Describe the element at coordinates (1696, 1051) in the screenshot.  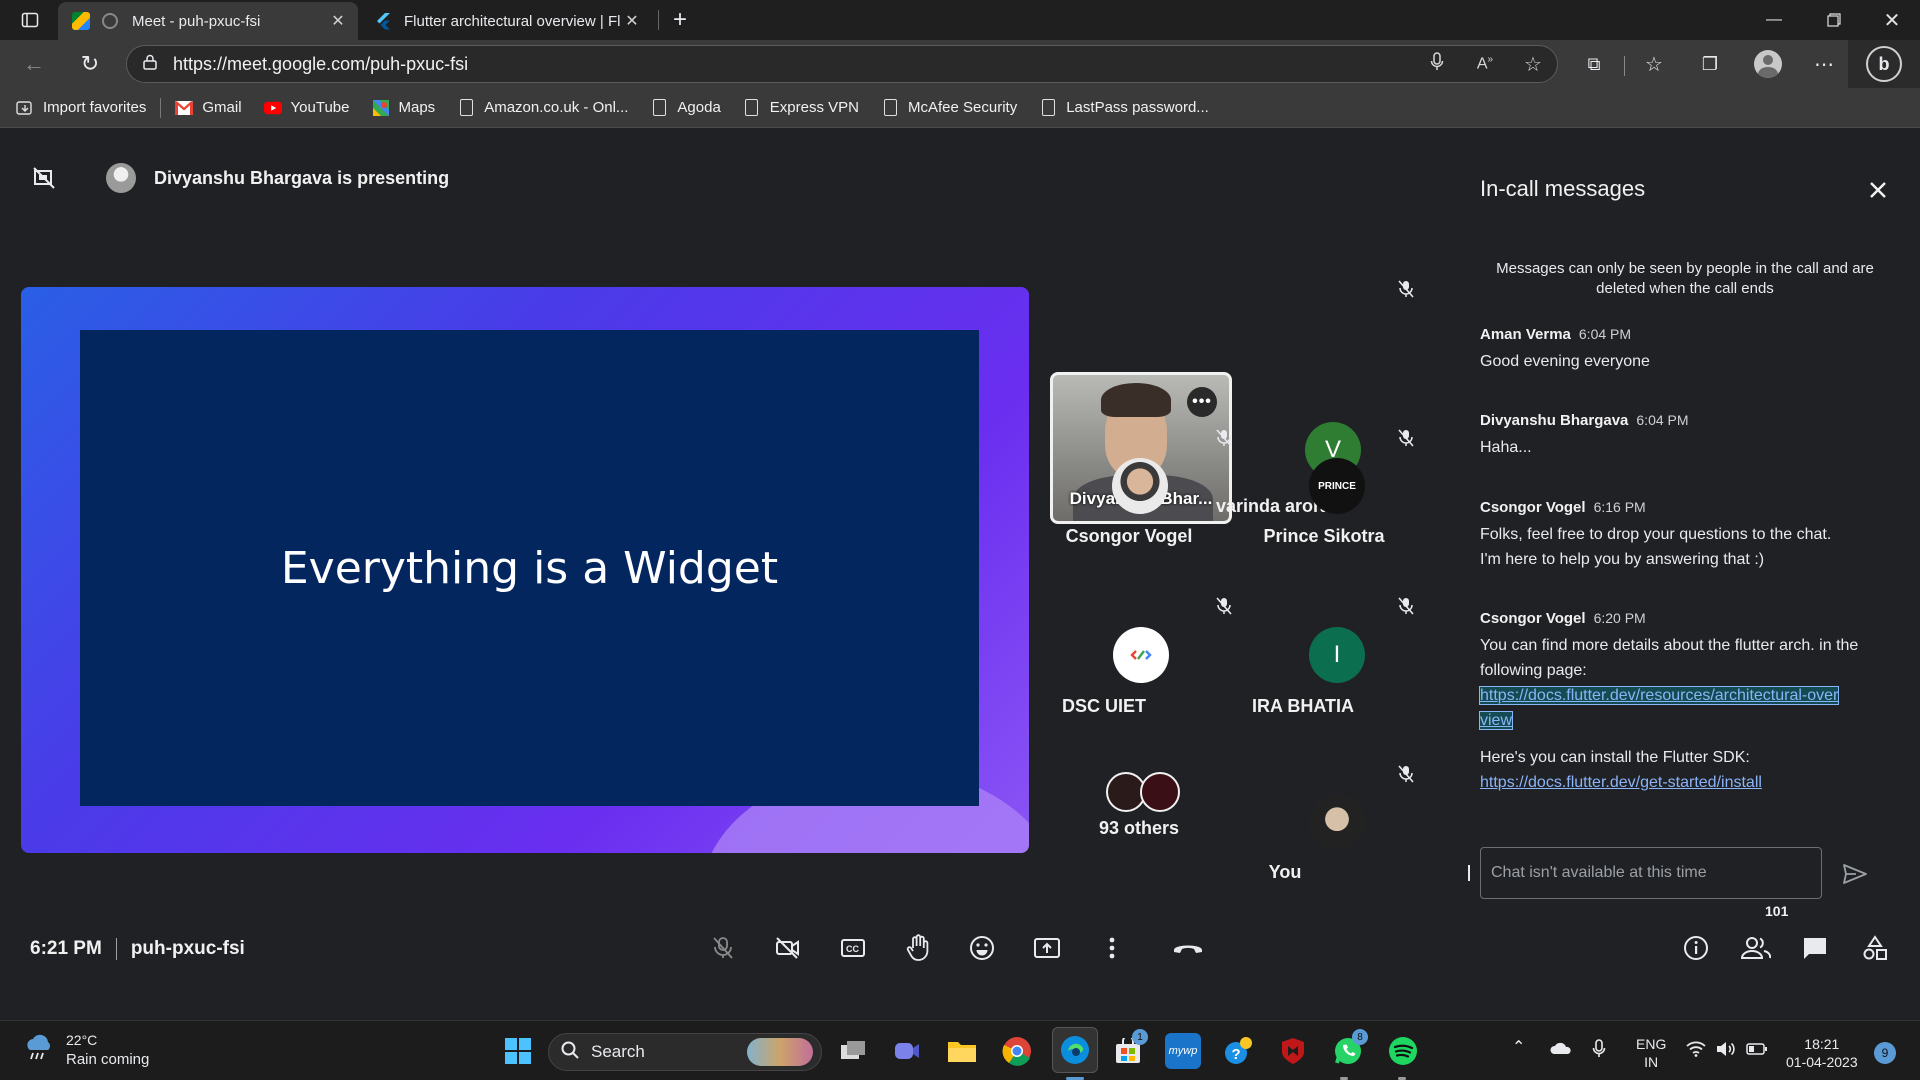
I see `wifi-icon` at that location.